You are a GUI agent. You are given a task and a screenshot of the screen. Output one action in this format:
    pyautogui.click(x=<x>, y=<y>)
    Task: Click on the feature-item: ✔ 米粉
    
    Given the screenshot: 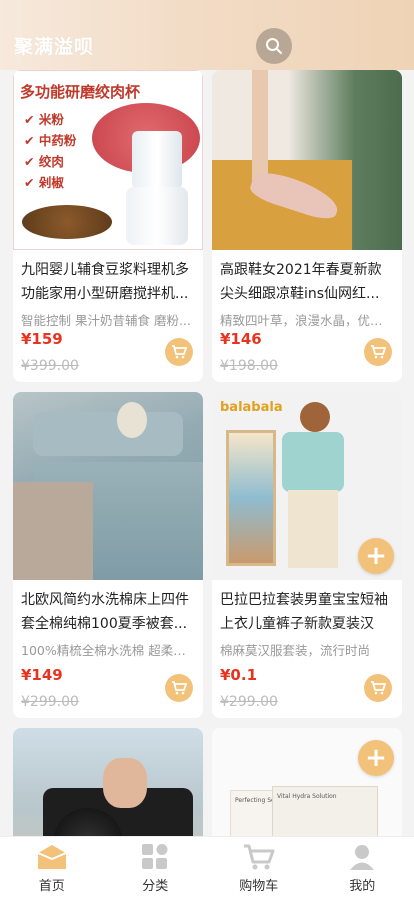 What is the action you would take?
    pyautogui.click(x=50, y=119)
    